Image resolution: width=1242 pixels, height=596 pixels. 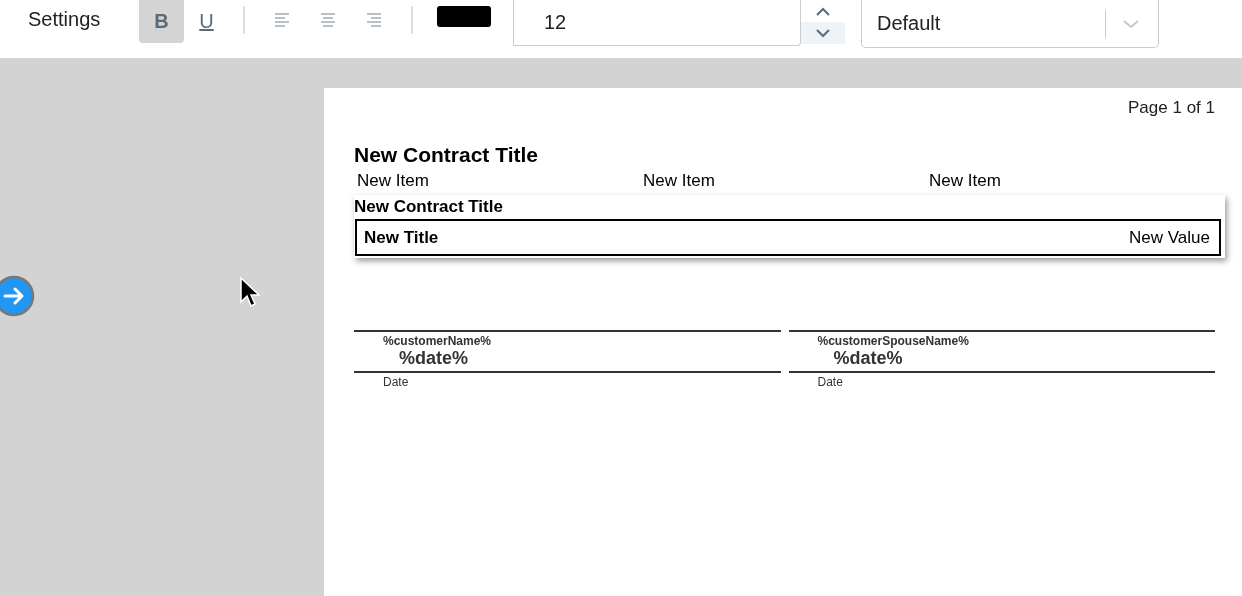 I want to click on contract-title: New Contract Title, so click(x=446, y=155).